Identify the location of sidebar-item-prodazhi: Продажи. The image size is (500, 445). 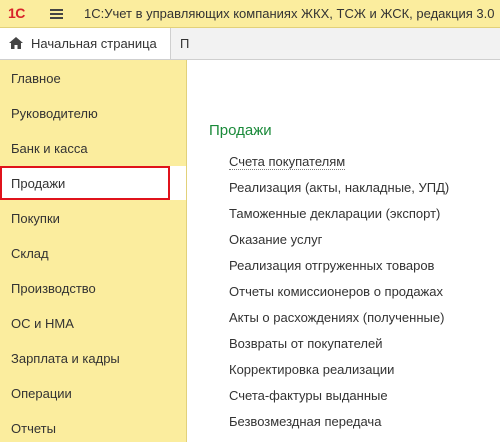
(93, 183).